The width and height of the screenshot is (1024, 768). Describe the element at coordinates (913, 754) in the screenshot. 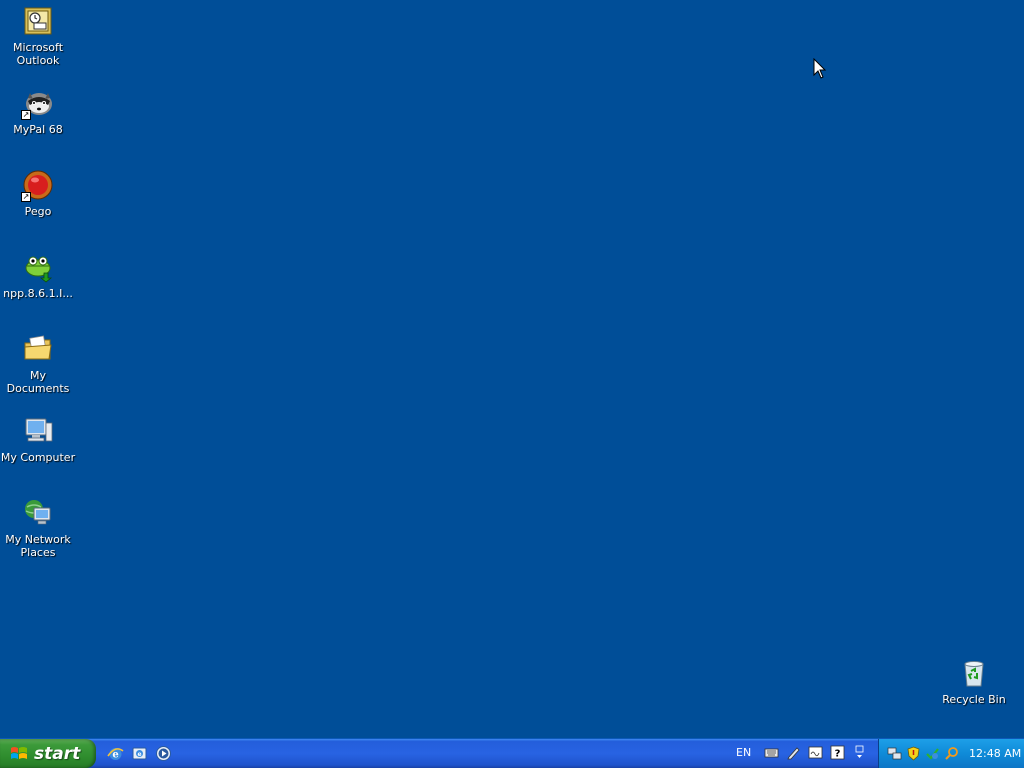

I see `security-shield-icon` at that location.